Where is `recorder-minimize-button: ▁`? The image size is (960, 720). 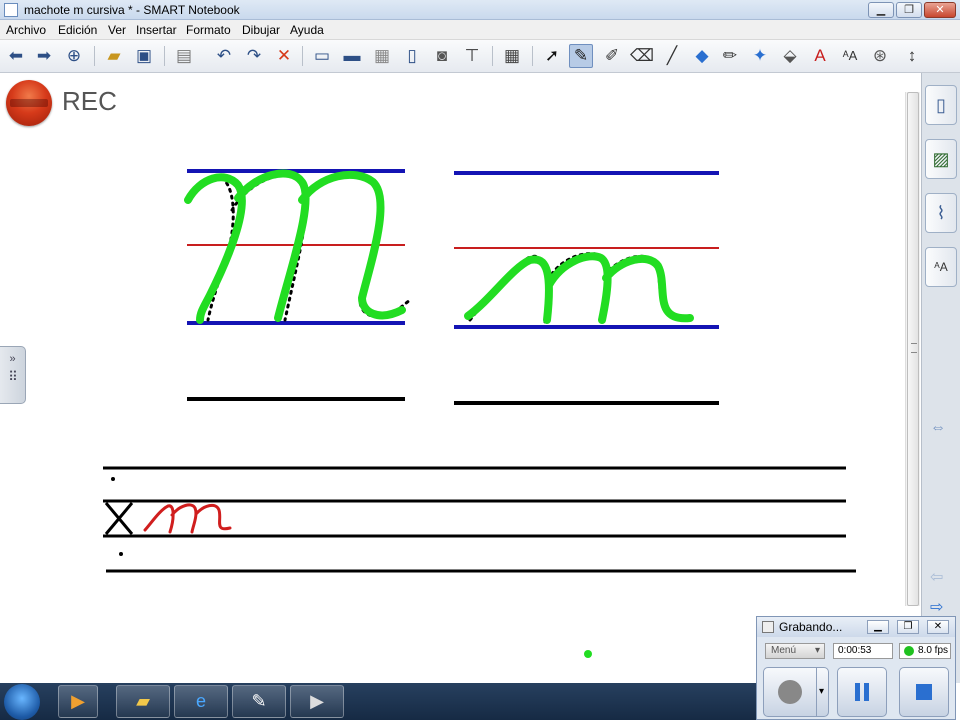 recorder-minimize-button: ▁ is located at coordinates (878, 627).